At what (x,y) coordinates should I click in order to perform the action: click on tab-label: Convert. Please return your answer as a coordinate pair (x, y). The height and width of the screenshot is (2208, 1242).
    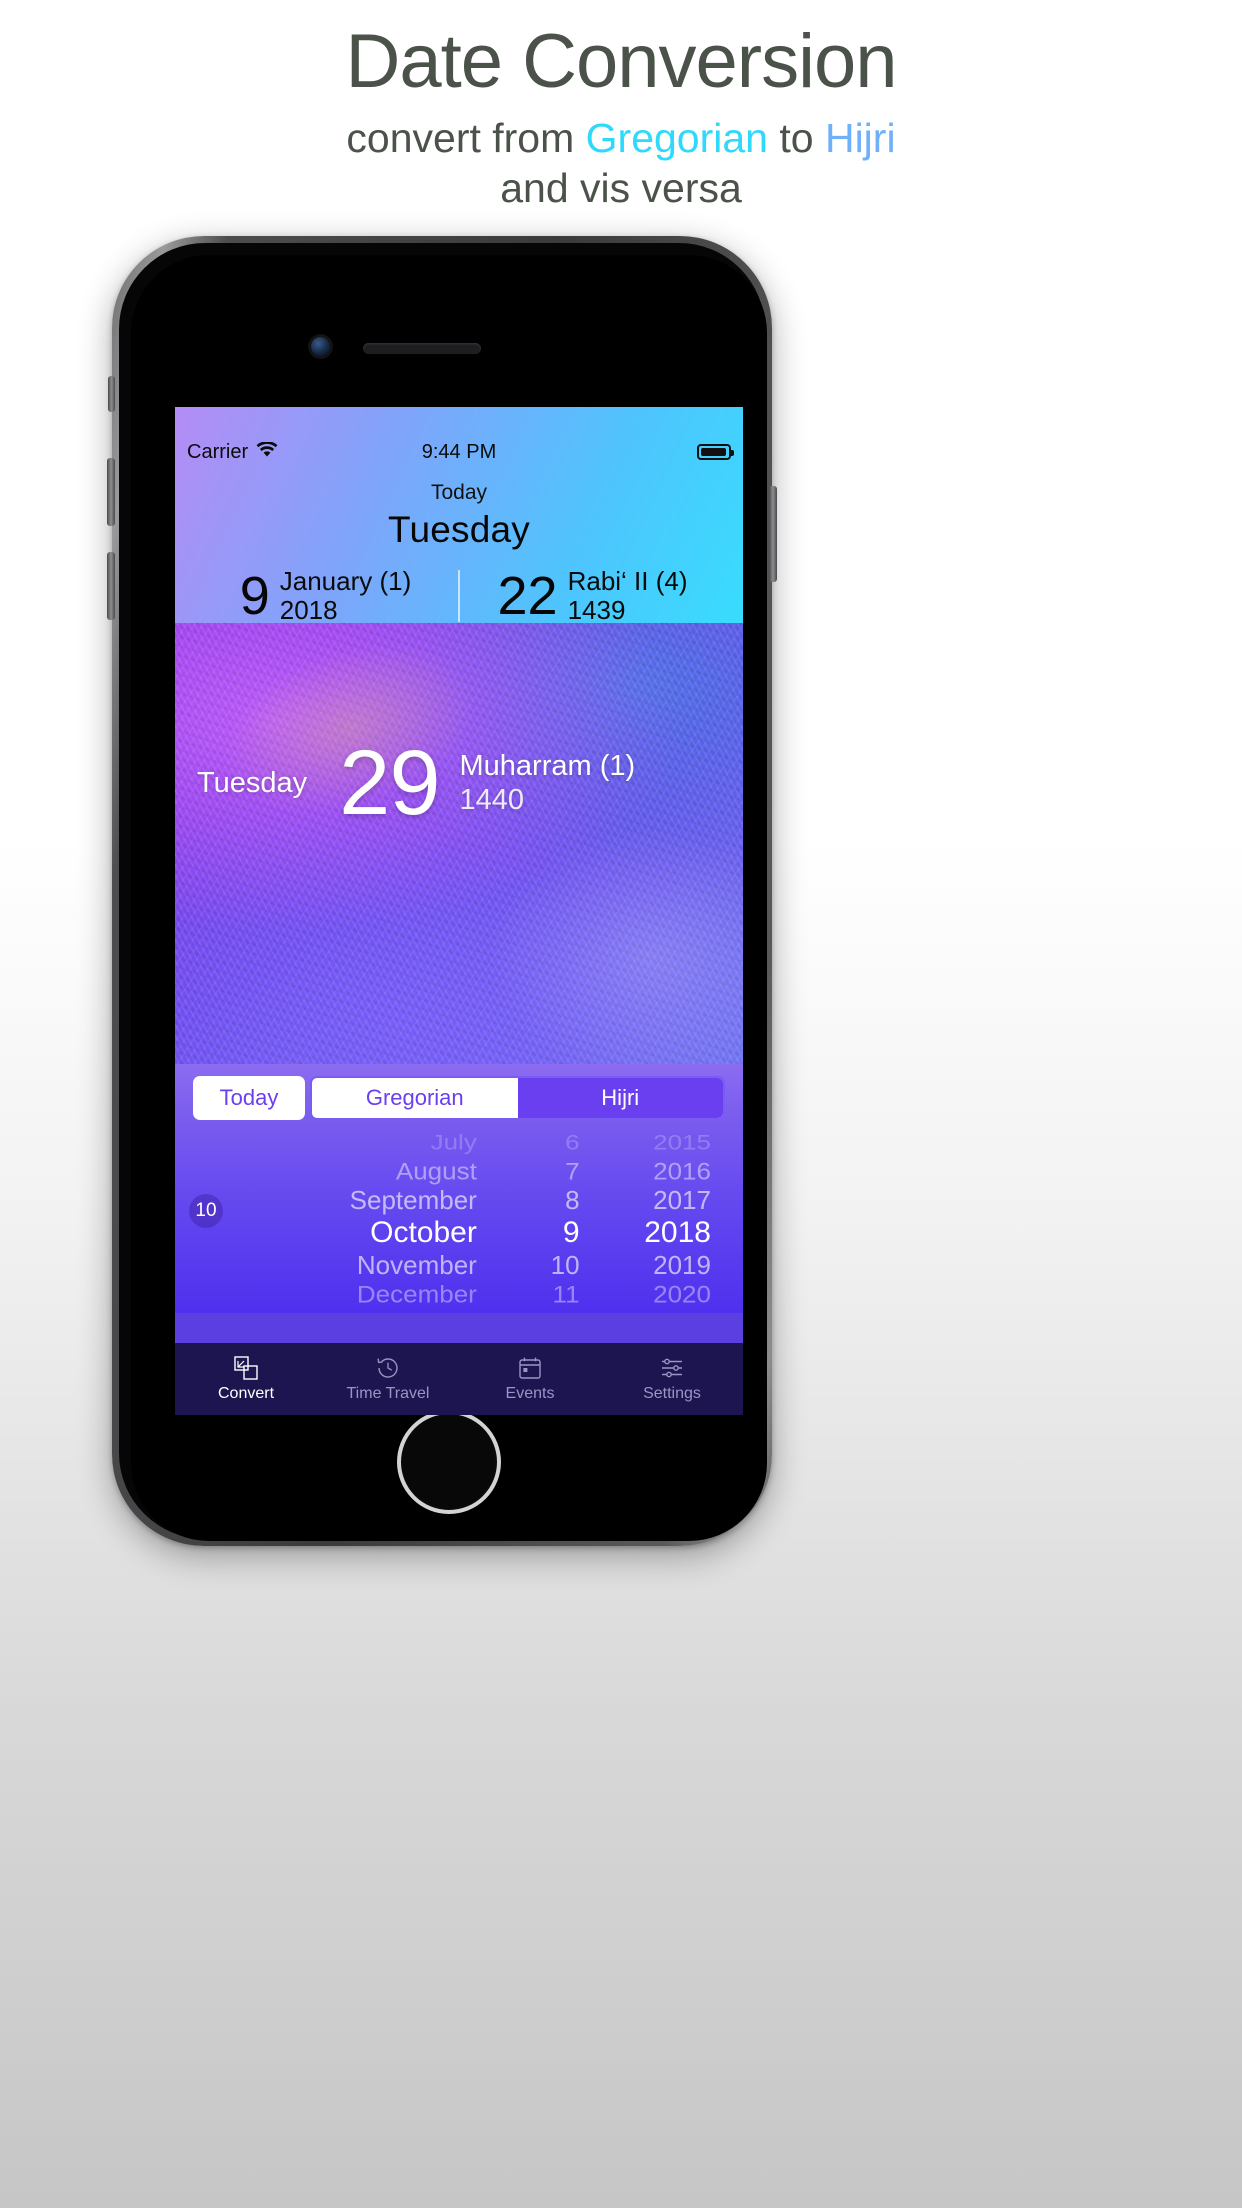
    Looking at the image, I should click on (246, 1393).